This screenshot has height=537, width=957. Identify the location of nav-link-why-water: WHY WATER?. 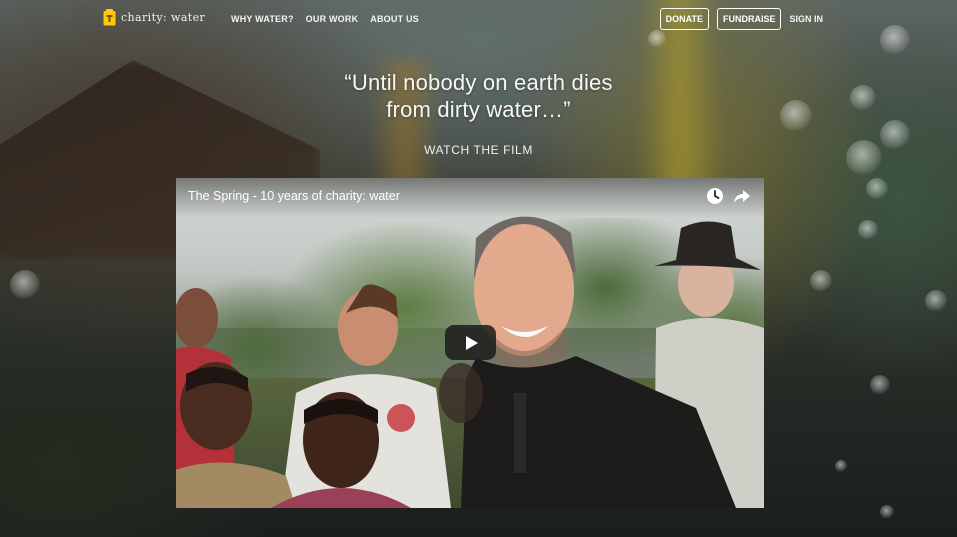
(262, 19).